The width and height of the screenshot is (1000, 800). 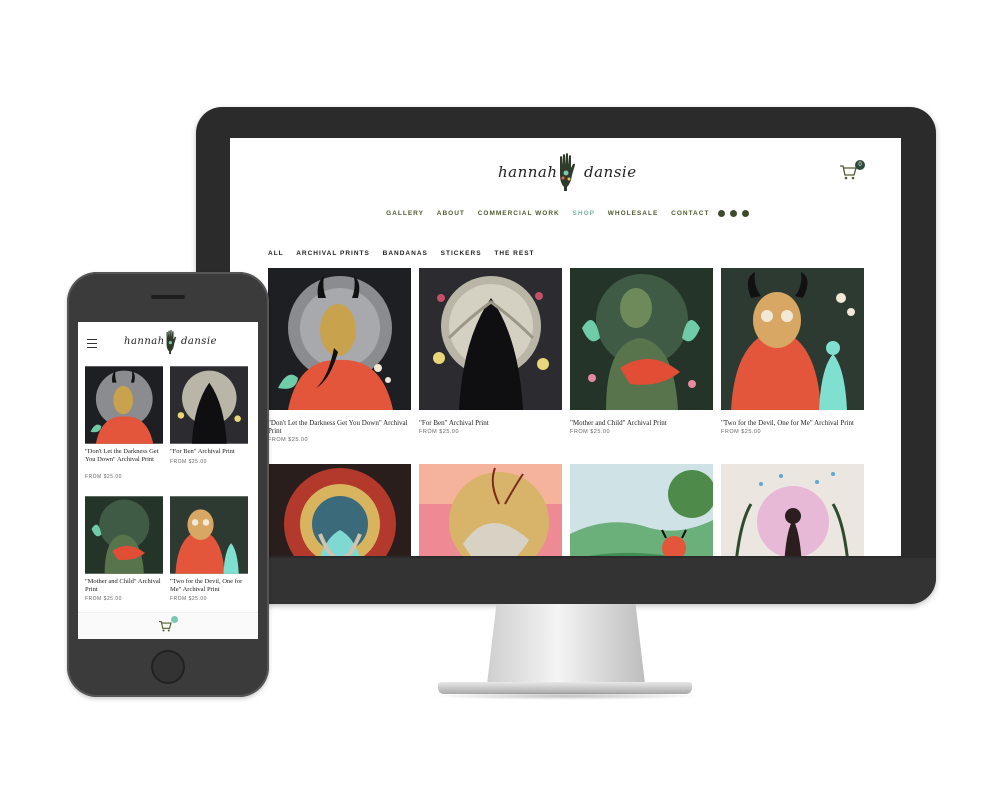 I want to click on mobile-logo: hannah dansie, so click(x=179, y=343).